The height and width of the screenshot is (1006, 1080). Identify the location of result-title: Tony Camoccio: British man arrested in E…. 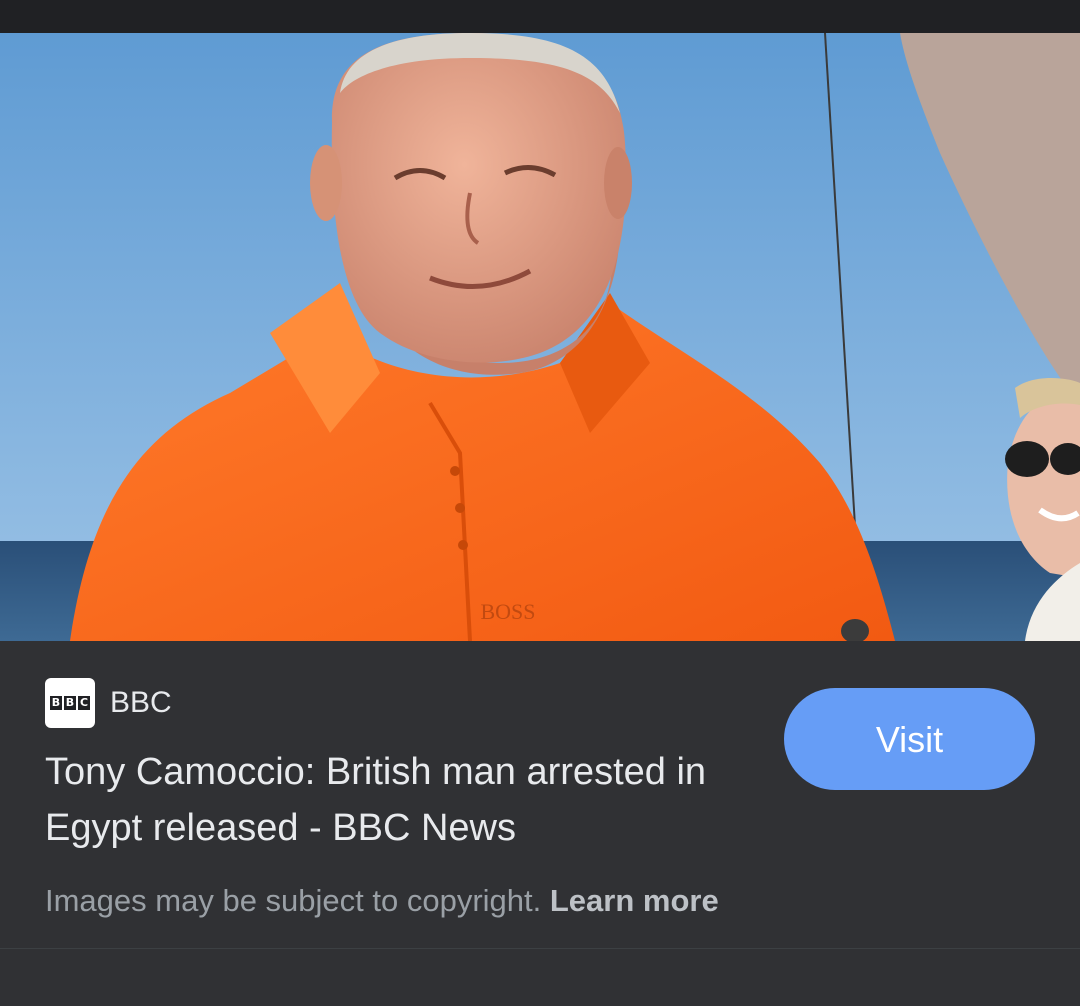
(405, 800).